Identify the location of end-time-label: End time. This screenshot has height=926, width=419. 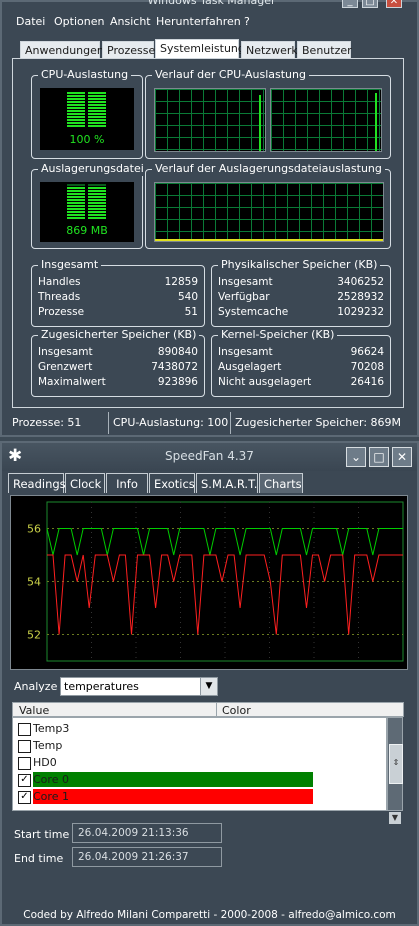
(39, 858).